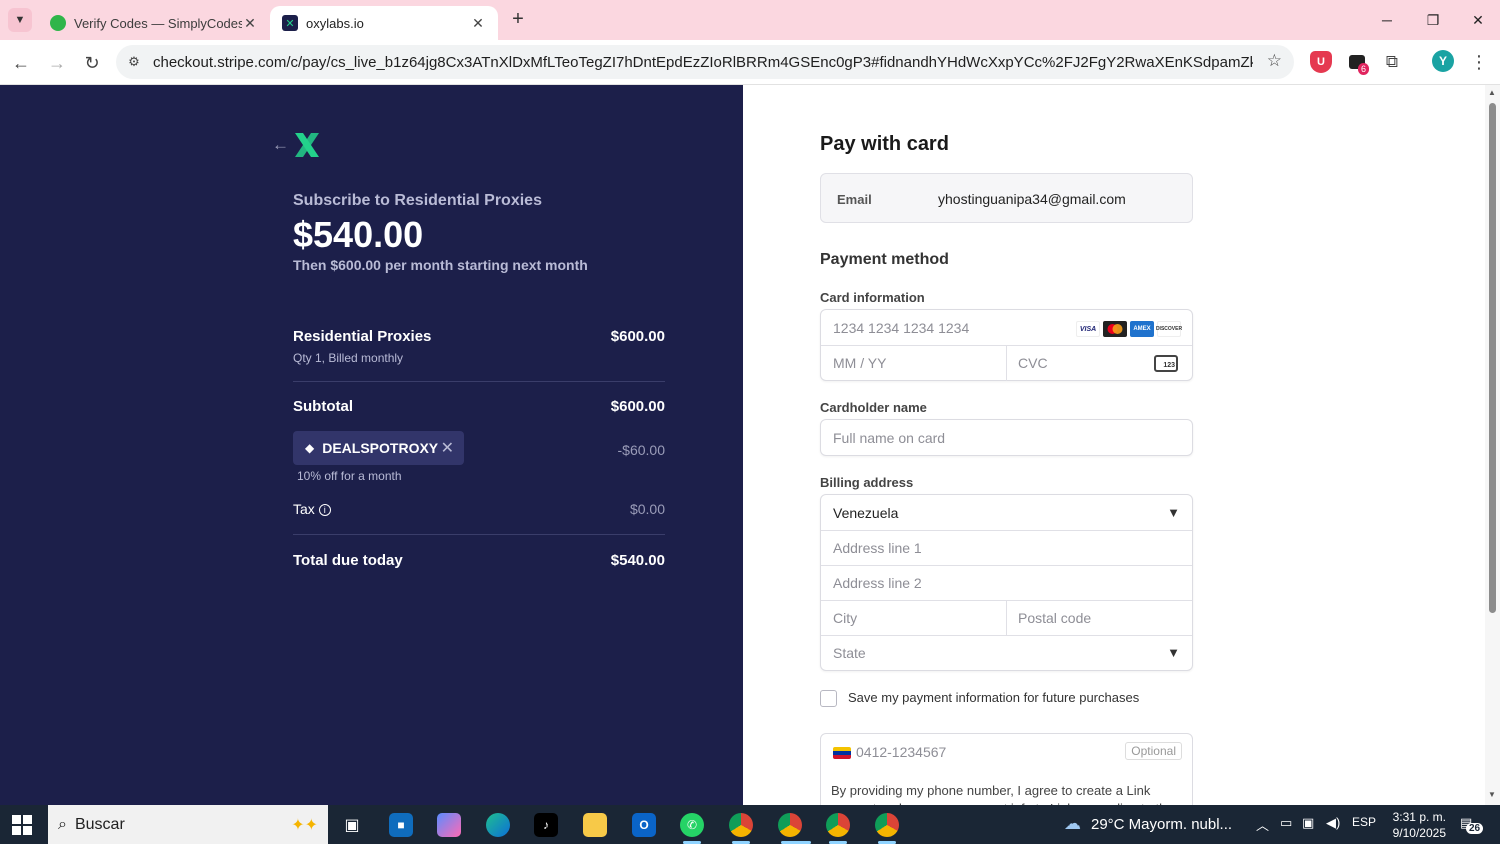 Image resolution: width=1500 pixels, height=844 pixels. Describe the element at coordinates (901, 752) in the screenshot. I see `phone-input: 0412-1234567` at that location.